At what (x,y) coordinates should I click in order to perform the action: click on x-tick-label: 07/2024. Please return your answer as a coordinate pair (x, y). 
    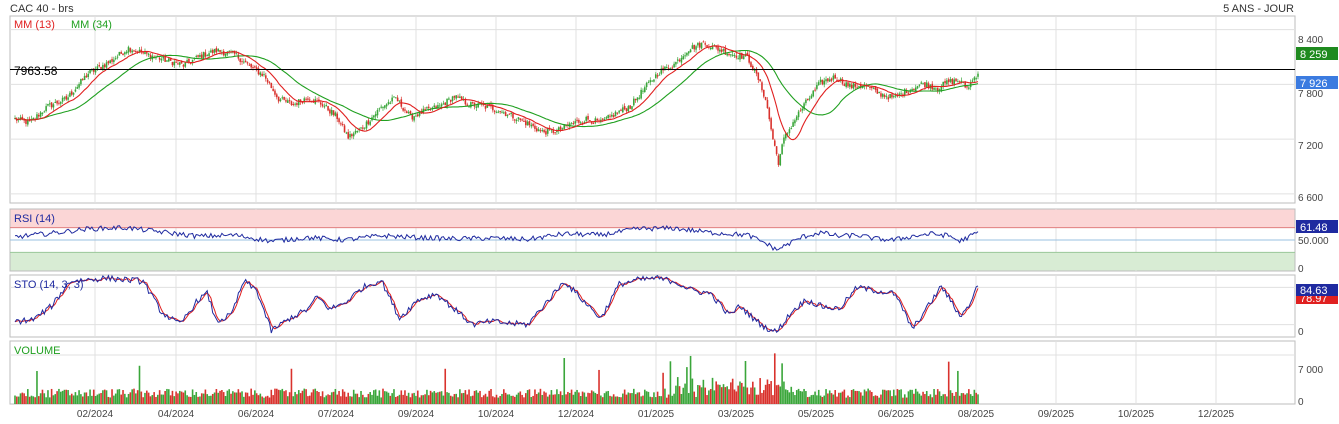
    Looking at the image, I should click on (336, 414).